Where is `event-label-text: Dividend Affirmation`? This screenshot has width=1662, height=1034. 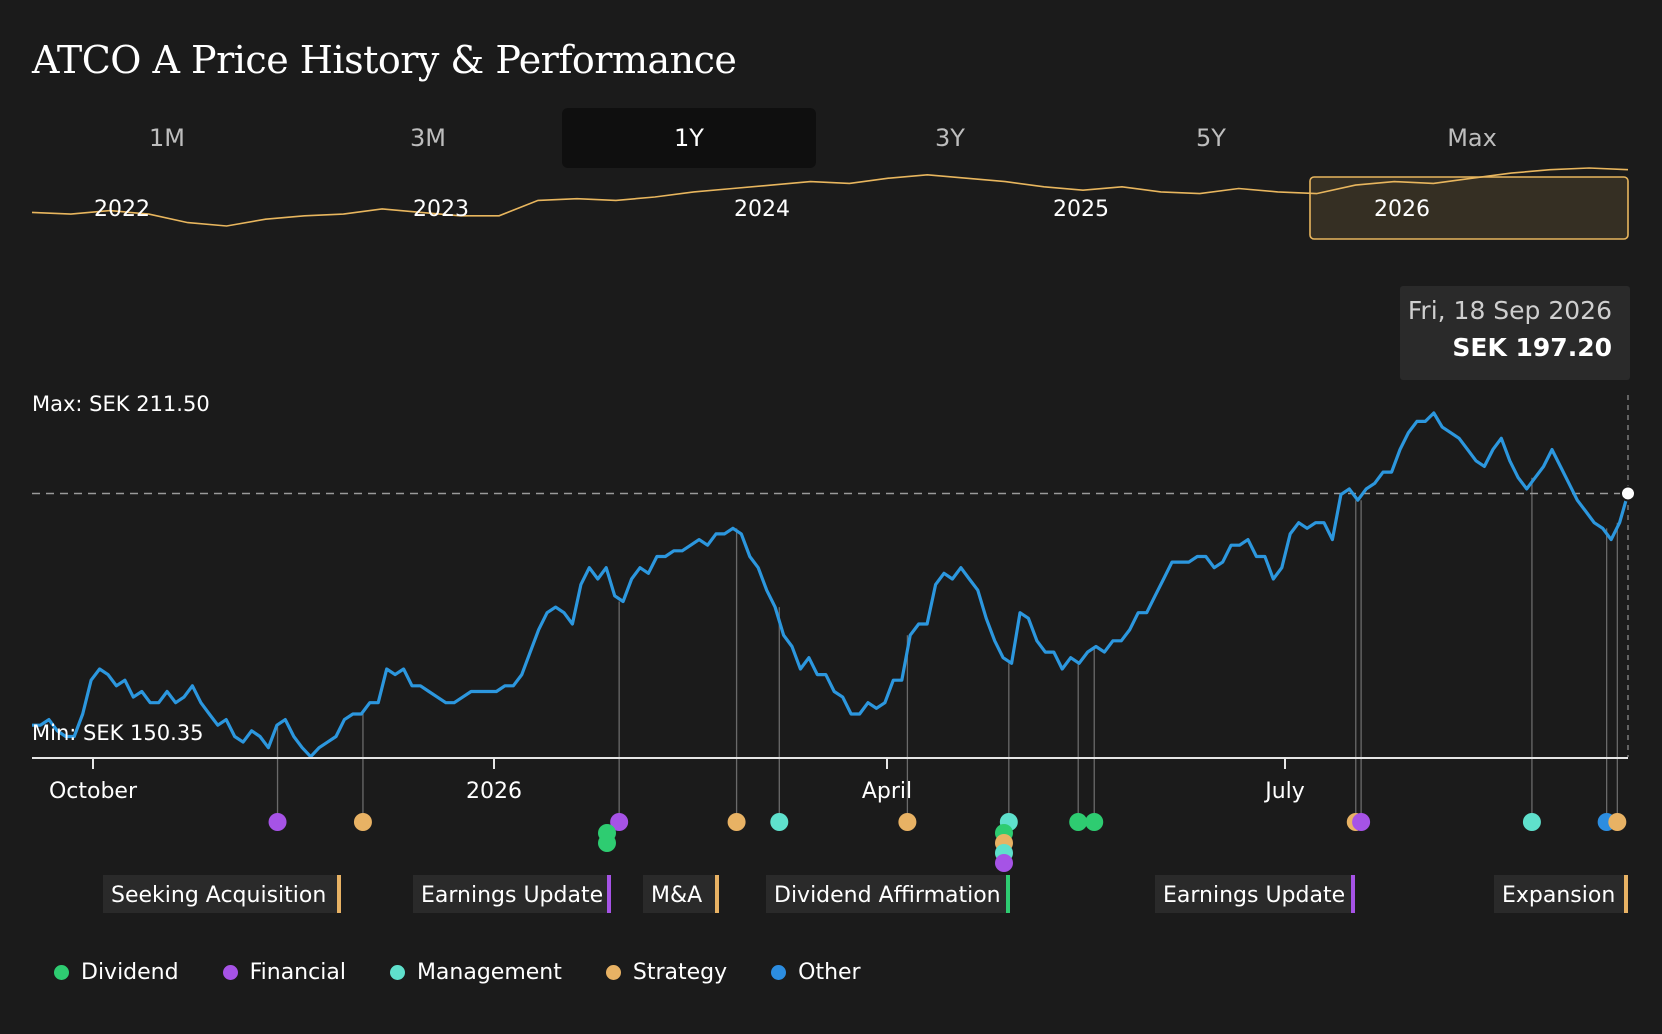 event-label-text: Dividend Affirmation is located at coordinates (887, 895).